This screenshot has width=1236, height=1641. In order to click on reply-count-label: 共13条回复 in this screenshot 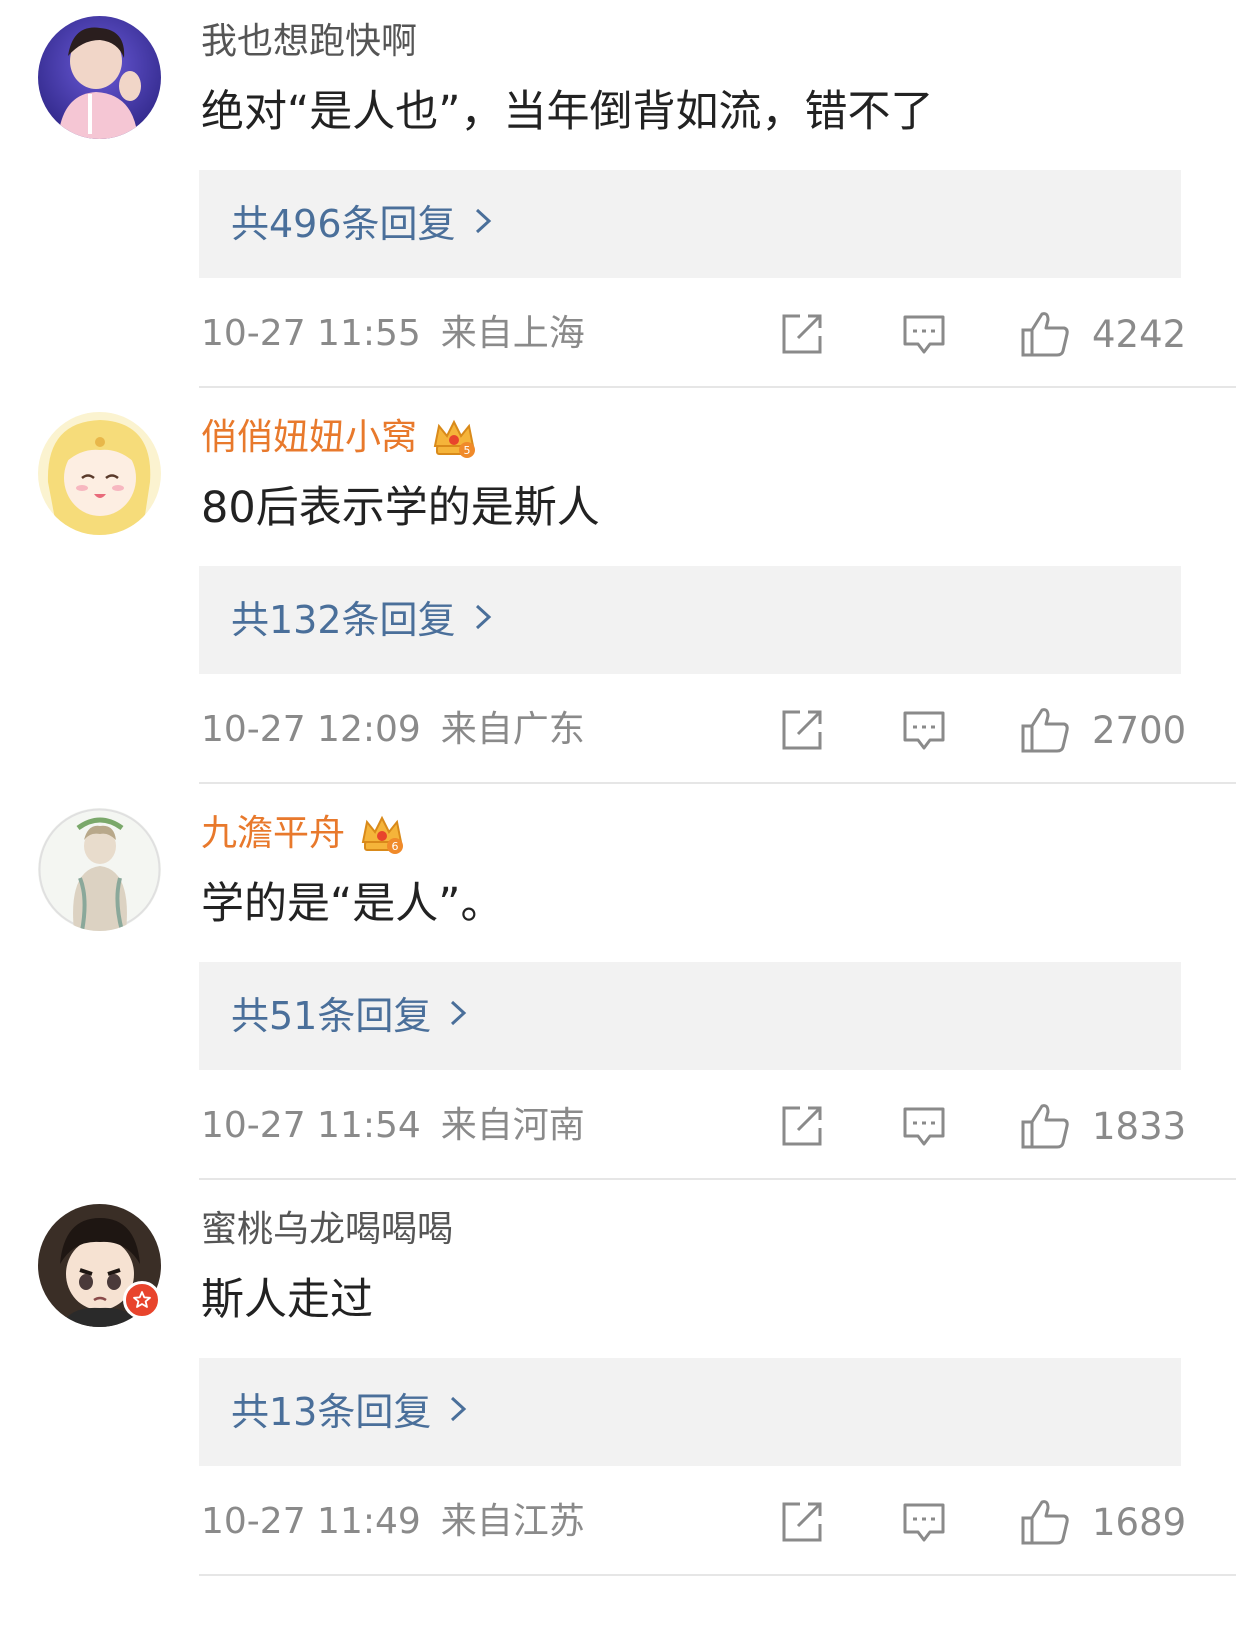, I will do `click(331, 1412)`.